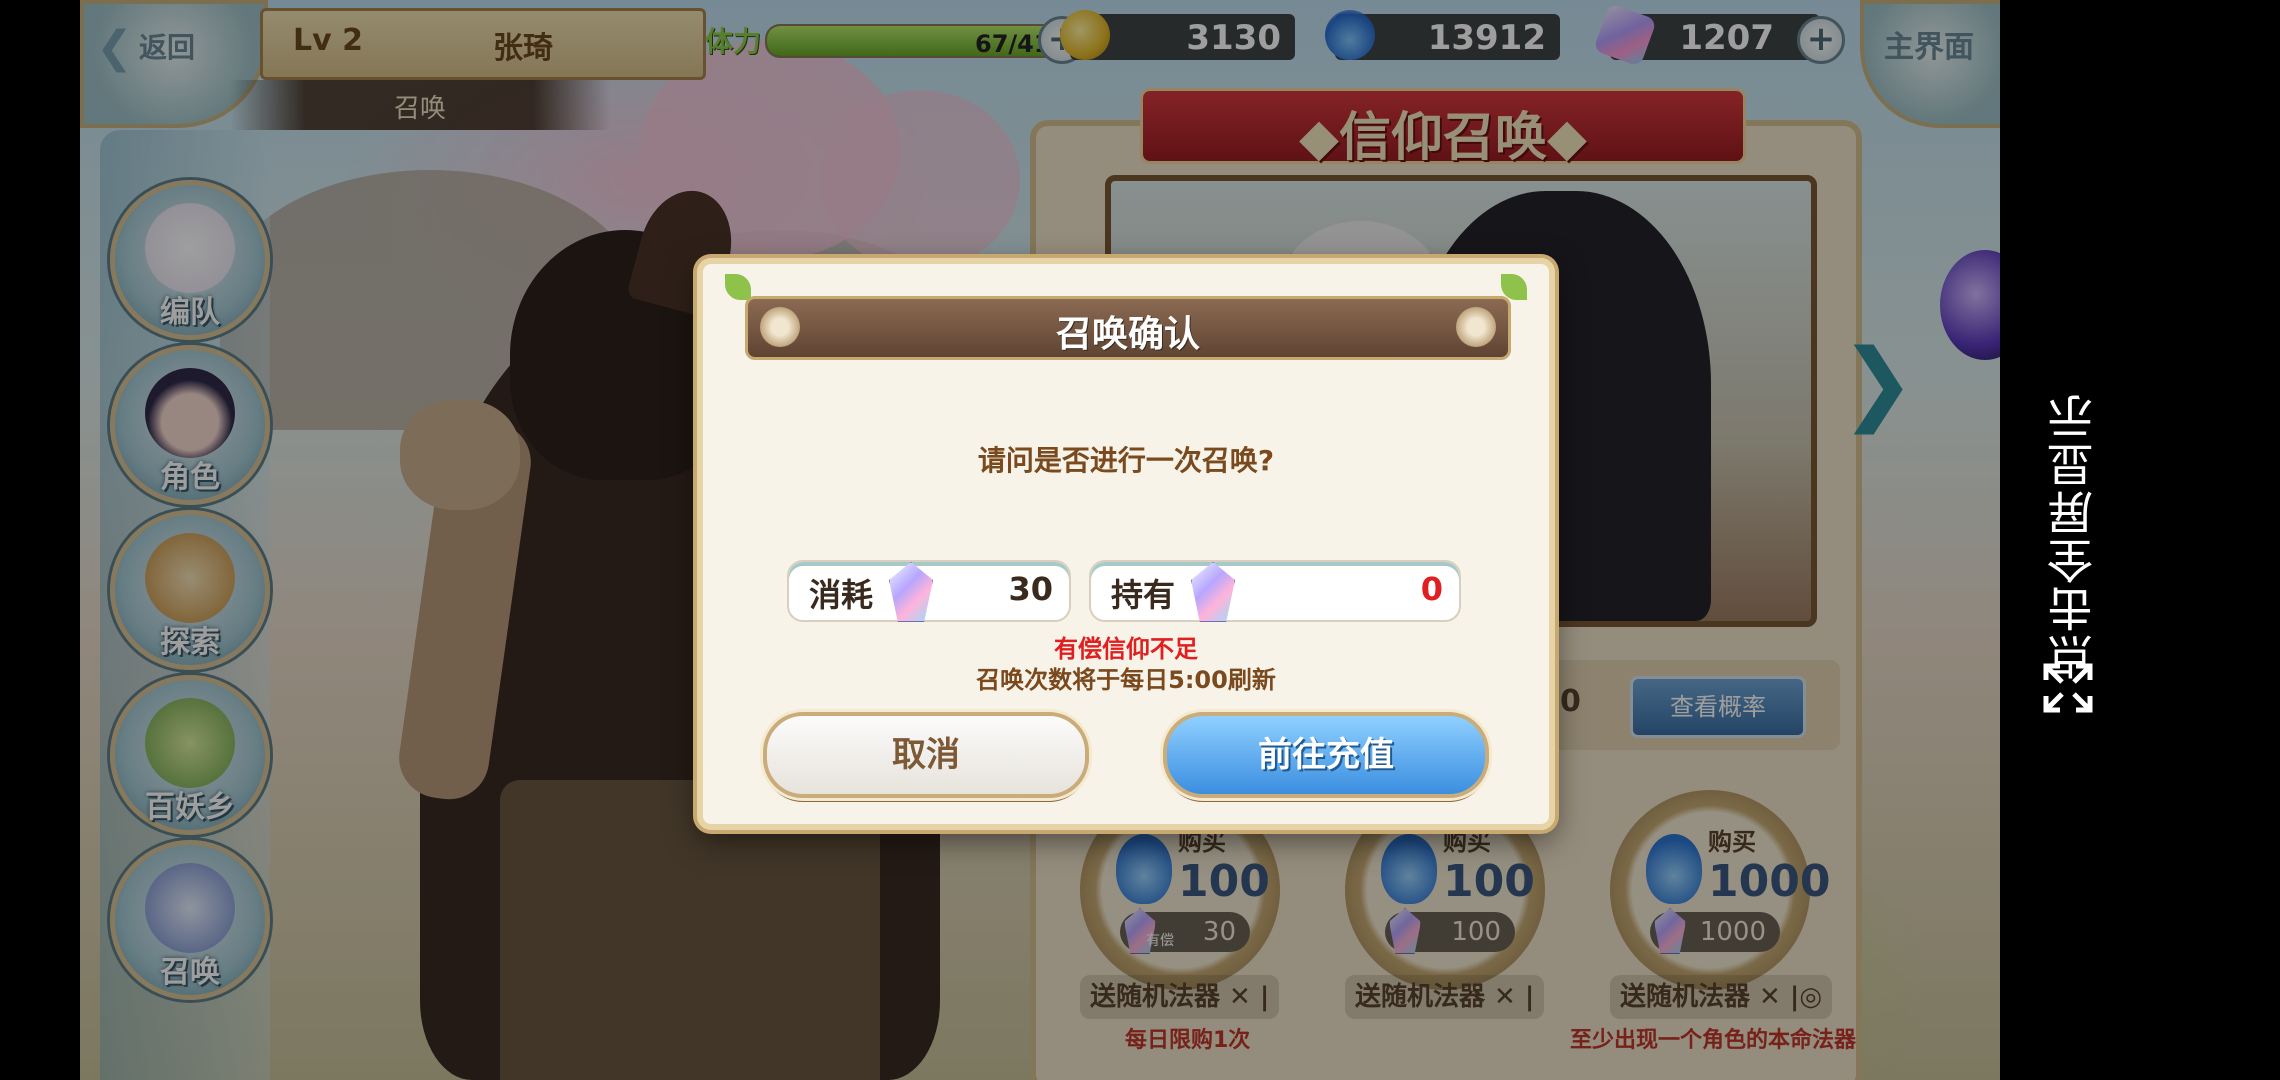 Image resolution: width=2280 pixels, height=1080 pixels. What do you see at coordinates (926, 755) in the screenshot?
I see `cancel-button: 取消` at bounding box center [926, 755].